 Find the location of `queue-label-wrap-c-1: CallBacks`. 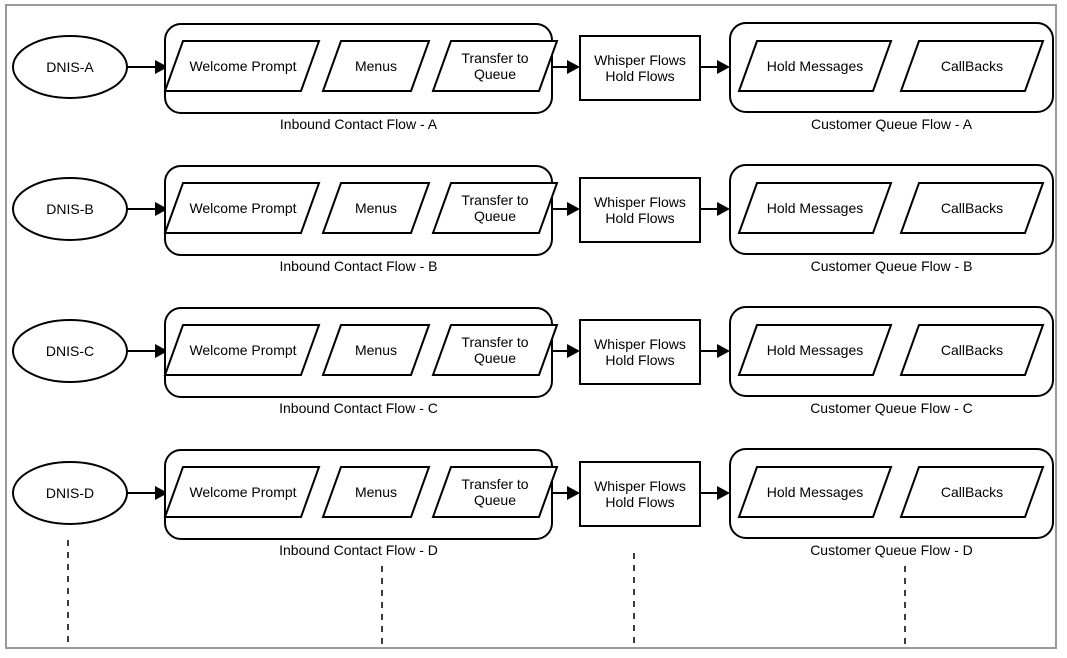

queue-label-wrap-c-1: CallBacks is located at coordinates (972, 350).